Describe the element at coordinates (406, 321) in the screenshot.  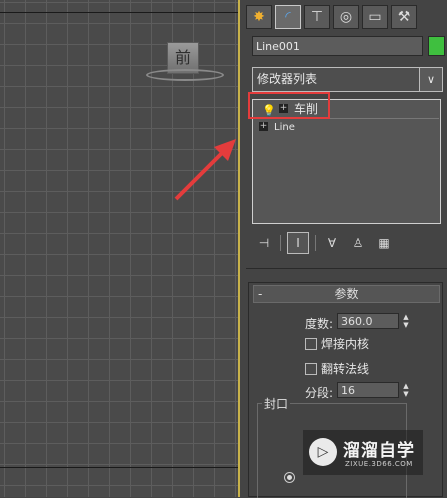
I see `degrees-spinner: ▲ ▼` at that location.